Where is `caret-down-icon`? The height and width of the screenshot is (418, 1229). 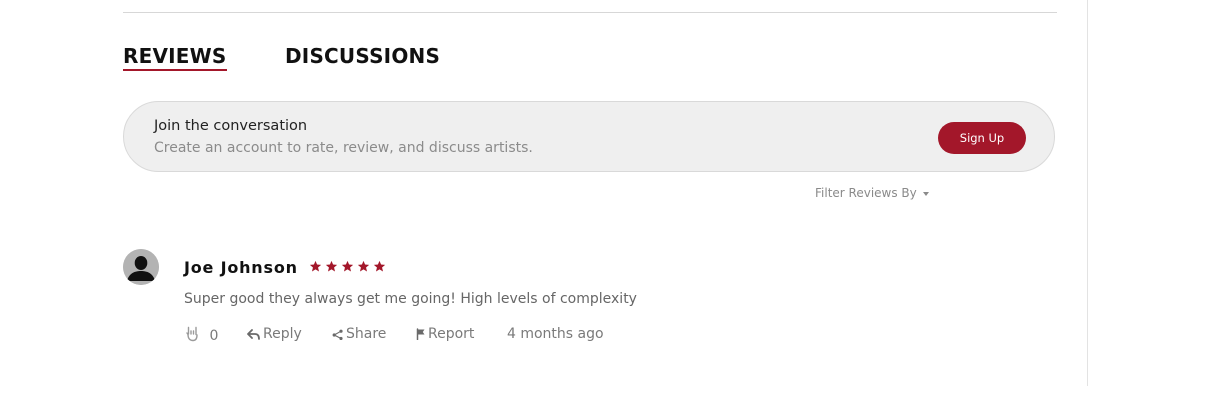
caret-down-icon is located at coordinates (925, 193).